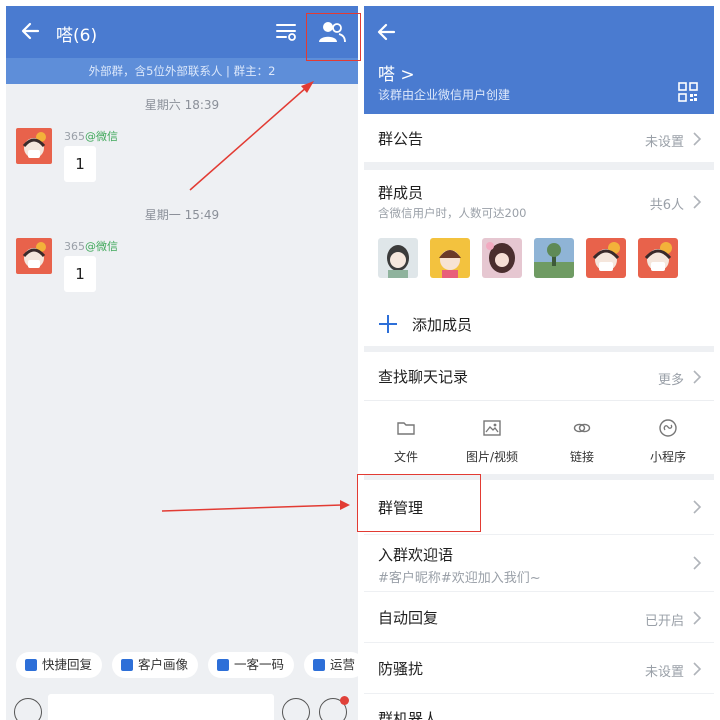 Image resolution: width=720 pixels, height=720 pixels. I want to click on arrow-head, so click(345, 505).